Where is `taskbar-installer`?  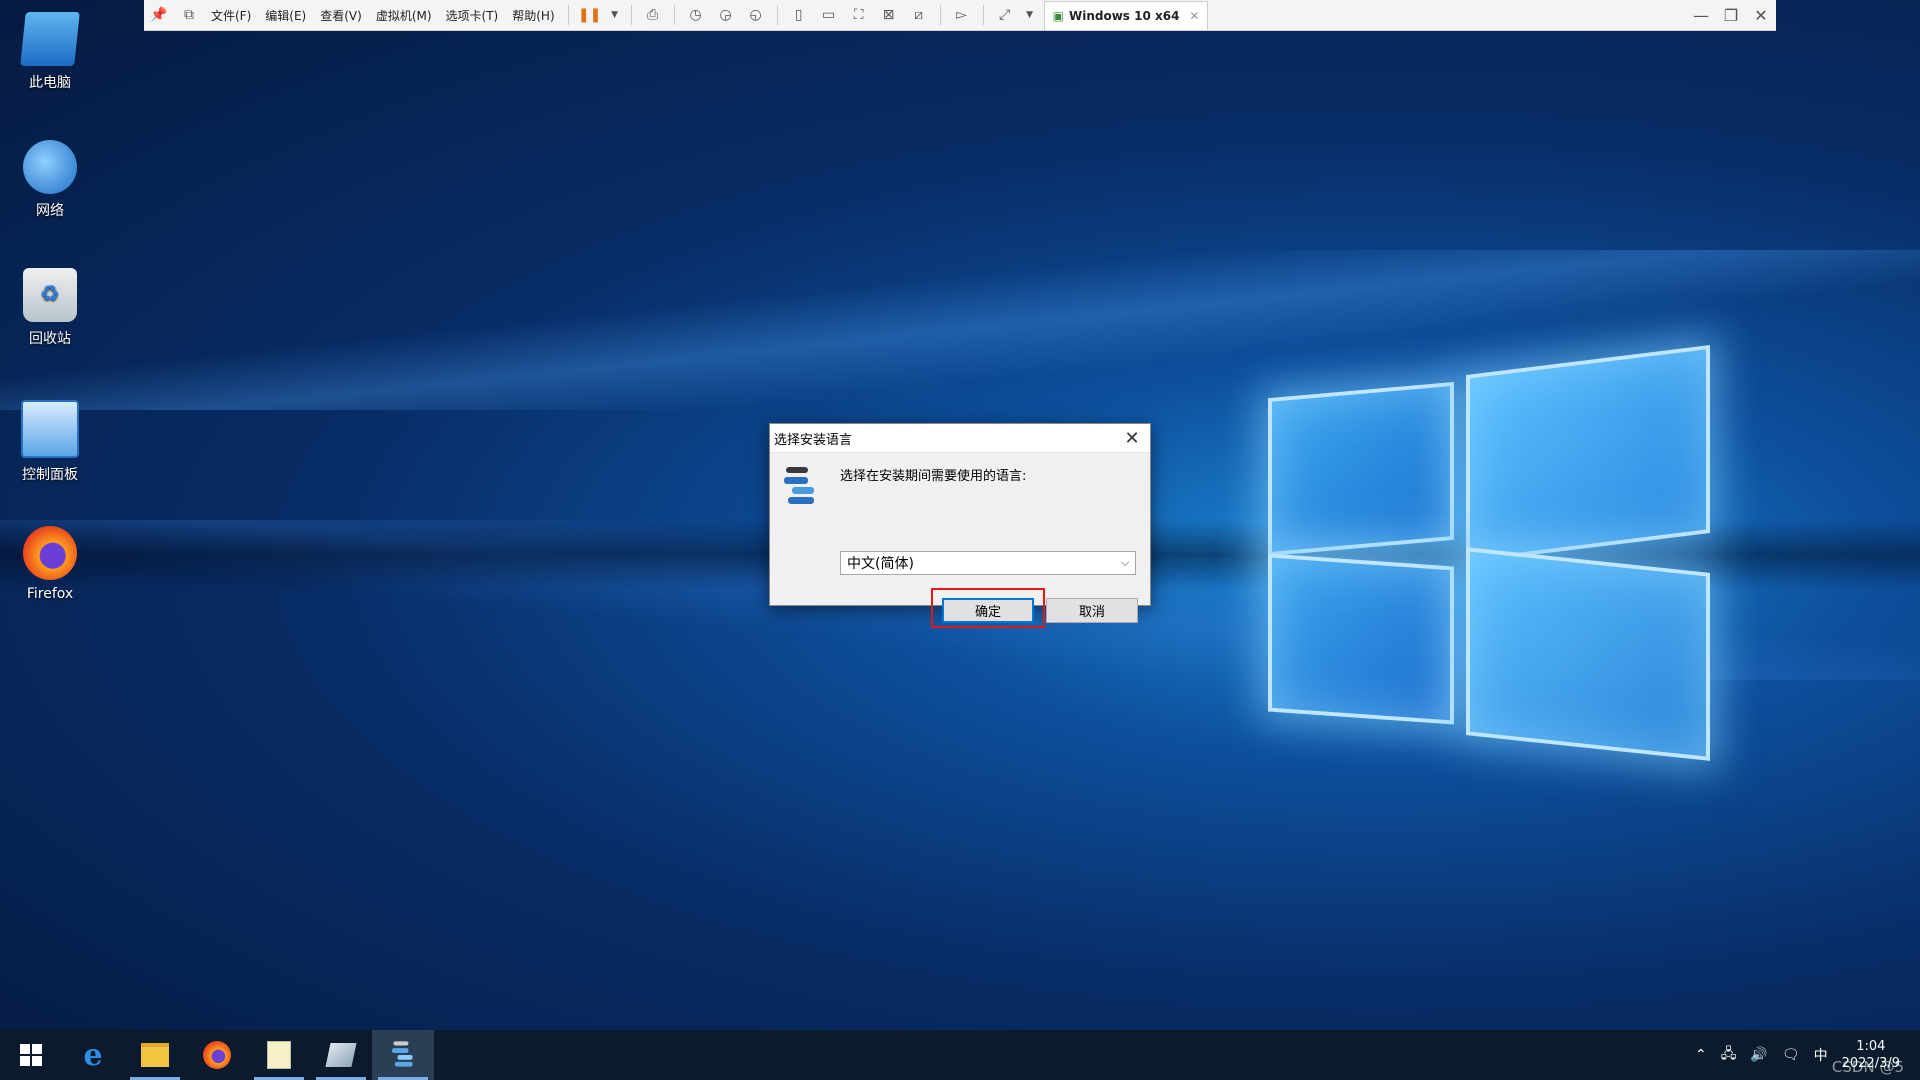 taskbar-installer is located at coordinates (341, 1055).